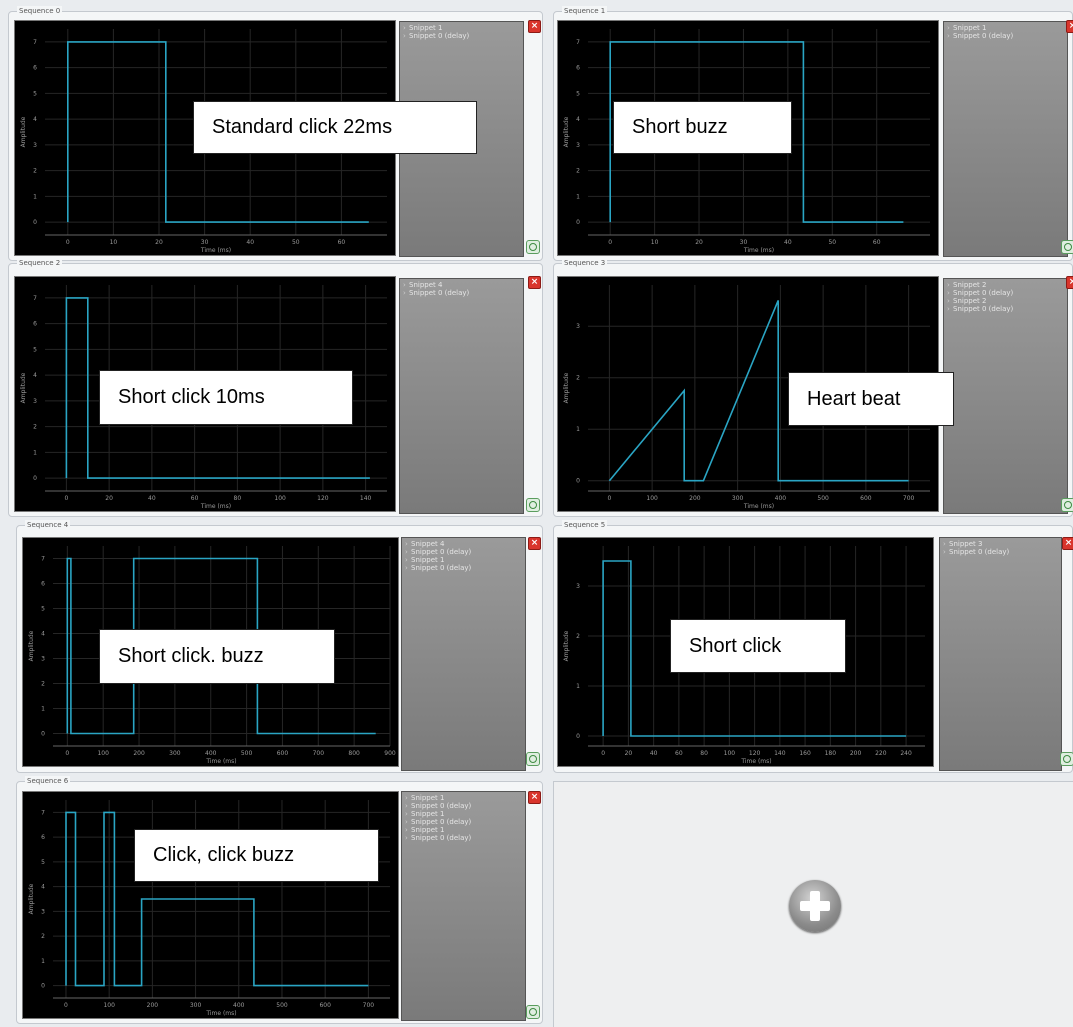 This screenshot has width=1073, height=1027. I want to click on snippet-list-5: Snippet 3Snippet 0 (delay), so click(1000, 654).